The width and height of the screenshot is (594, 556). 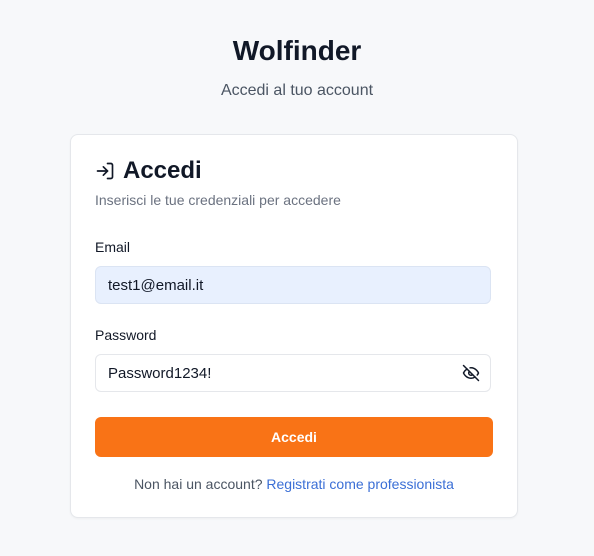 What do you see at coordinates (105, 171) in the screenshot?
I see `log-in-icon` at bounding box center [105, 171].